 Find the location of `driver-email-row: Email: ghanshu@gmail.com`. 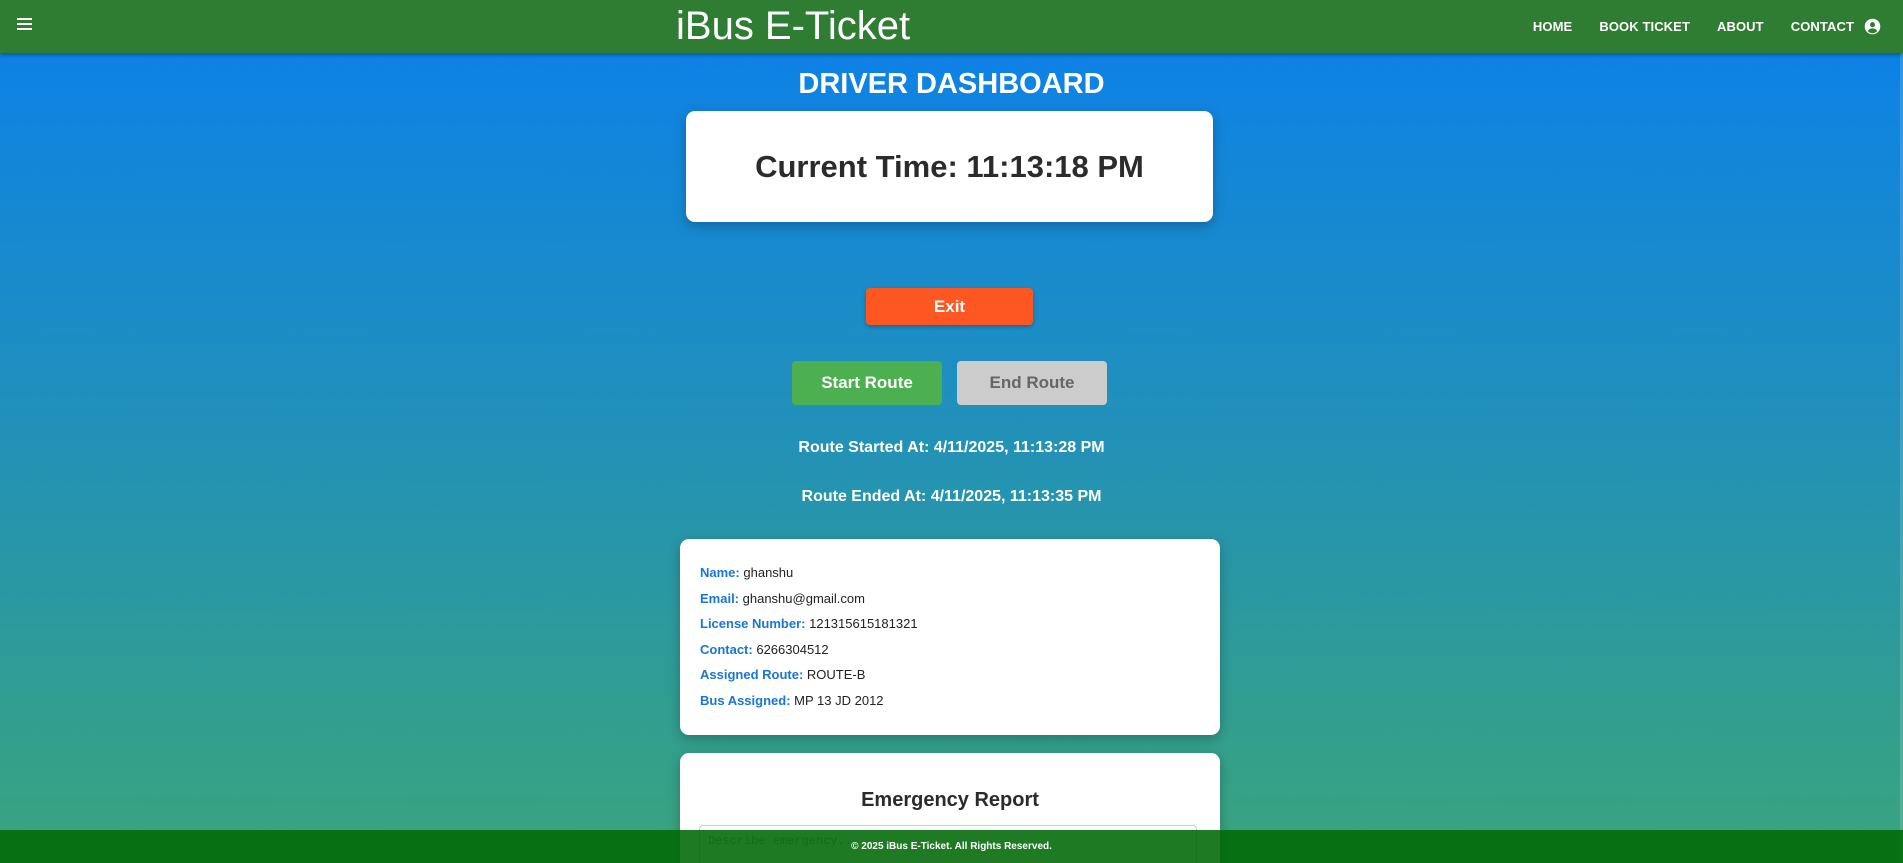

driver-email-row: Email: ghanshu@gmail.com is located at coordinates (809, 604).